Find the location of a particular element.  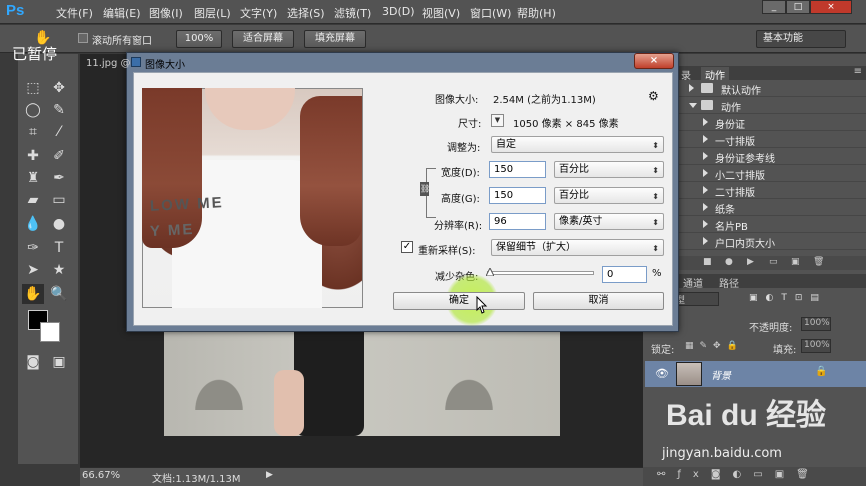

dimensions-label: 尺寸: is located at coordinates (470, 124).